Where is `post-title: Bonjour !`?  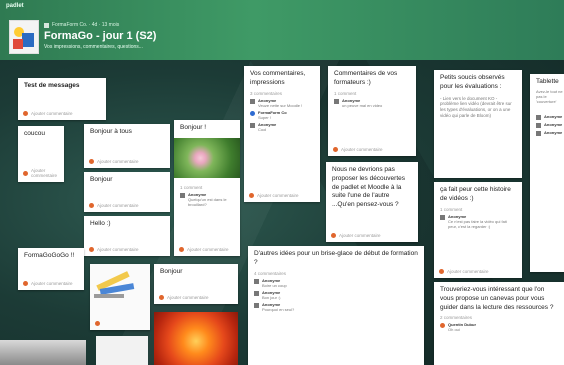
post-title: Bonjour ! is located at coordinates (193, 127).